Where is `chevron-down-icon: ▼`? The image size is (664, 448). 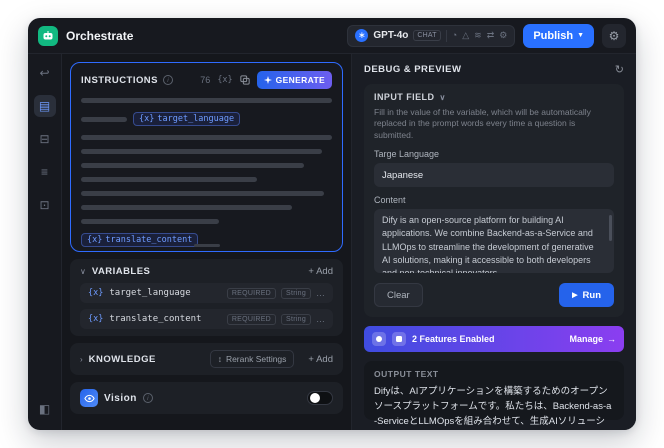
chevron-down-icon: ▼ is located at coordinates (580, 35).